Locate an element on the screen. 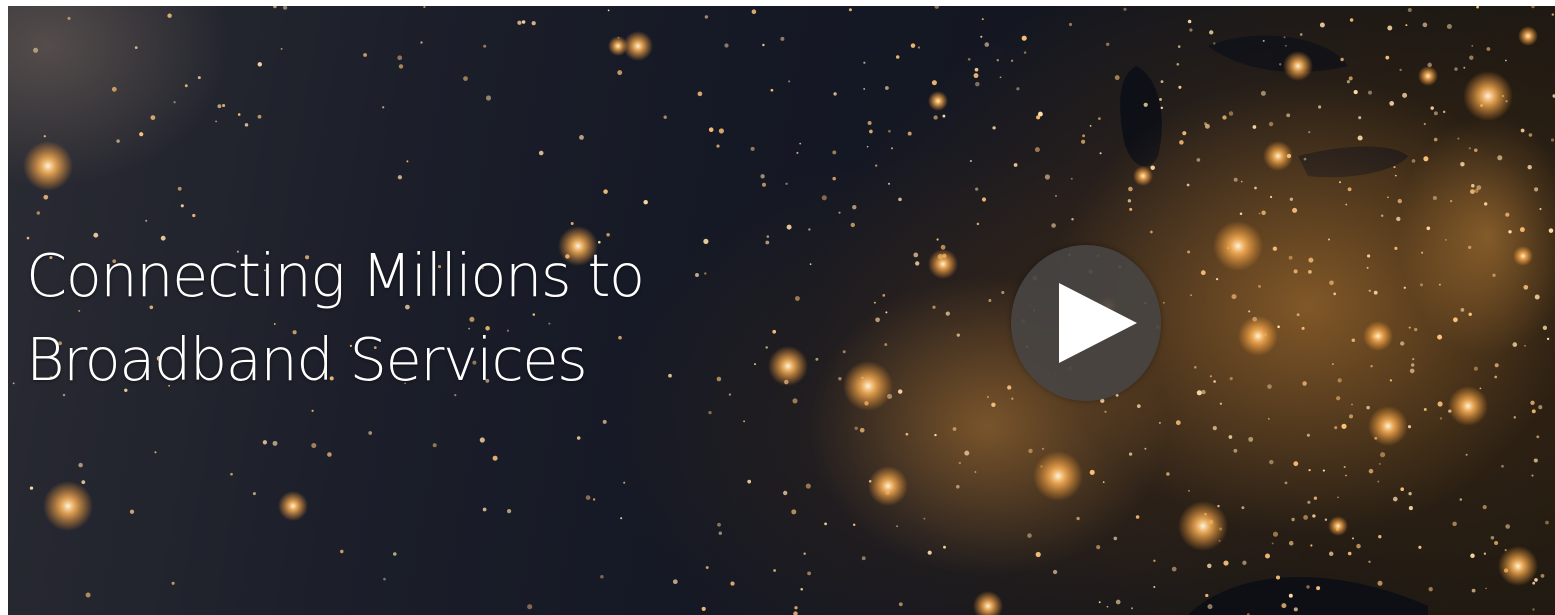 The width and height of the screenshot is (1555, 615). headline-line-1: Connecting Millions to is located at coordinates (335, 275).